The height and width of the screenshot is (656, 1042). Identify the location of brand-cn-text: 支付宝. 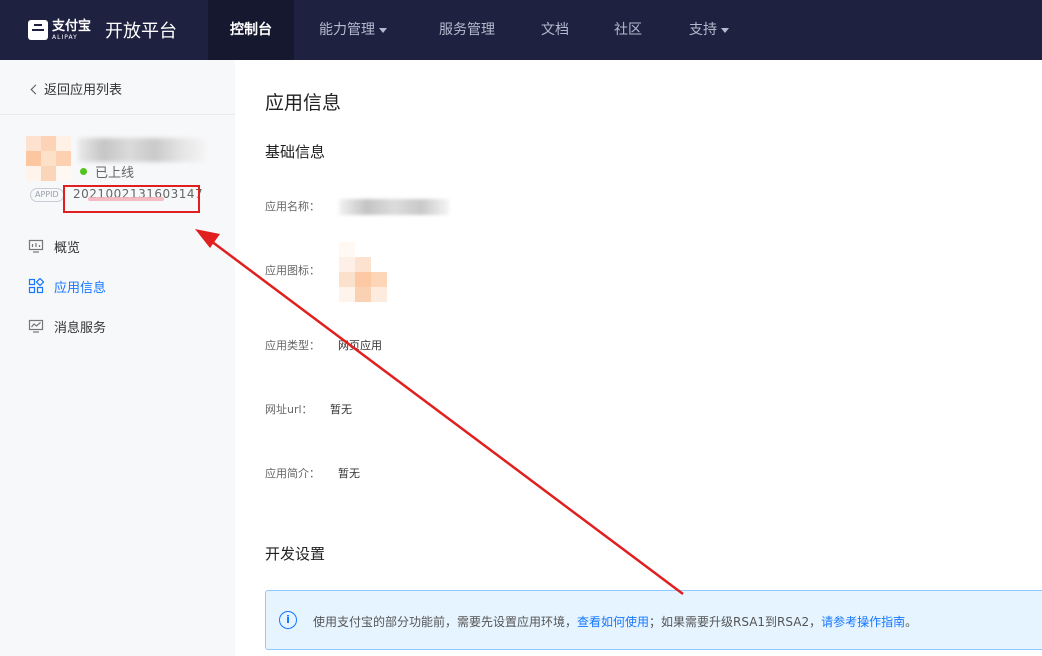
(72, 26).